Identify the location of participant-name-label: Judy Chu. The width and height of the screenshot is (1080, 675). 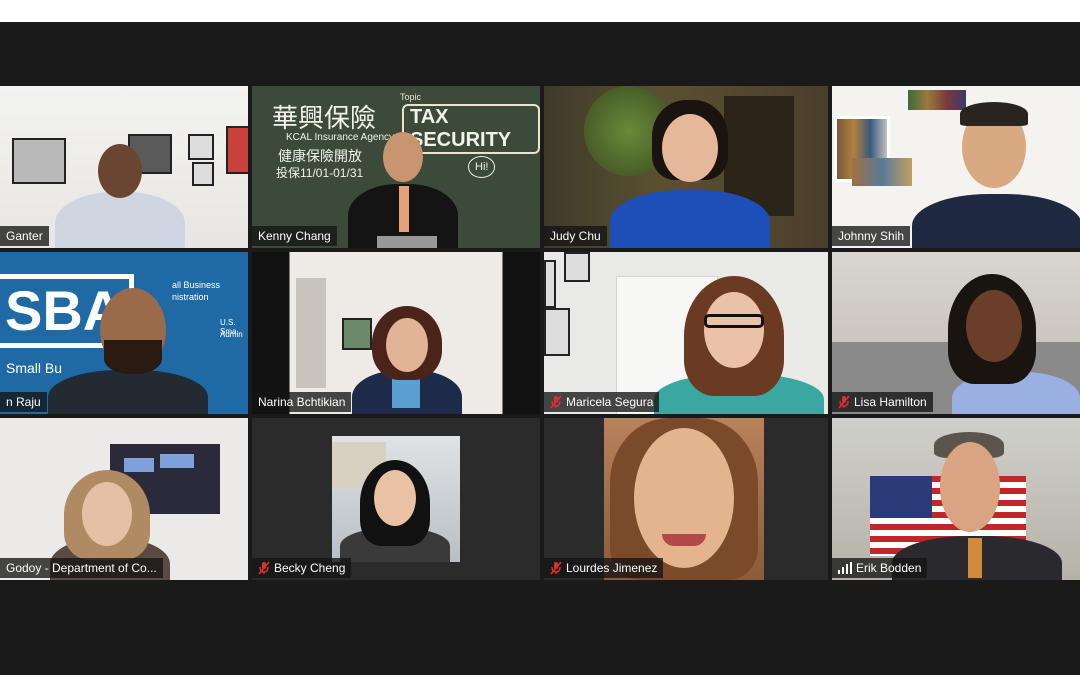
(575, 236).